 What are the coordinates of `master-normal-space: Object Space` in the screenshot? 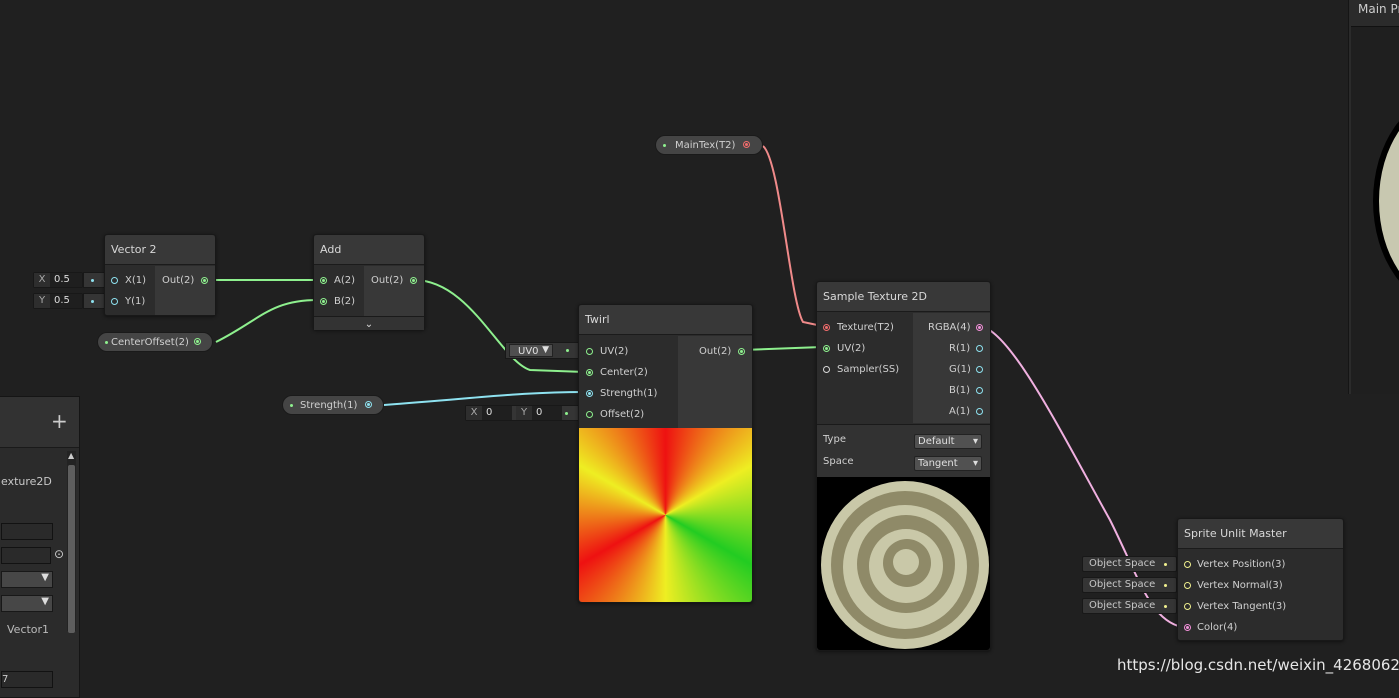 It's located at (1129, 585).